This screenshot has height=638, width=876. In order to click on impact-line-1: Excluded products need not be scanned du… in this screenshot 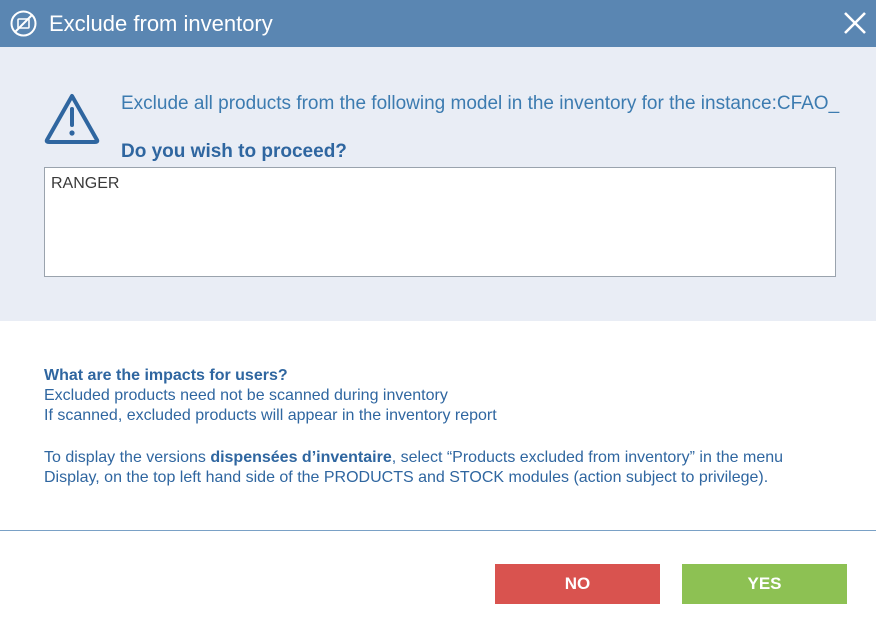, I will do `click(246, 395)`.